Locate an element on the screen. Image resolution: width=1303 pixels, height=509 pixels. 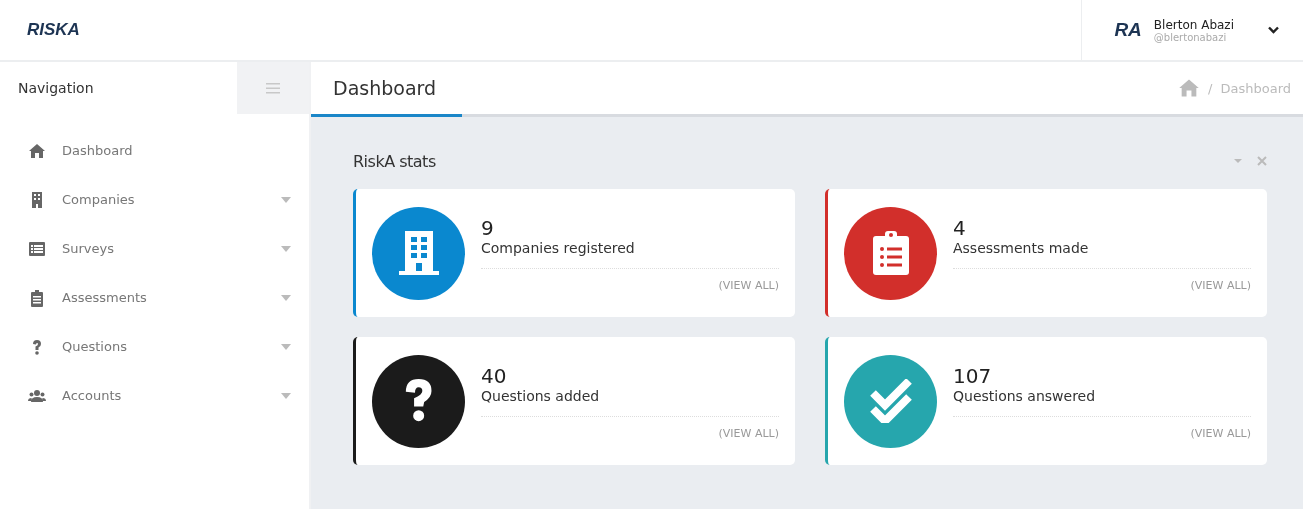
user-handle: @blertonabazi is located at coordinates (1190, 37).